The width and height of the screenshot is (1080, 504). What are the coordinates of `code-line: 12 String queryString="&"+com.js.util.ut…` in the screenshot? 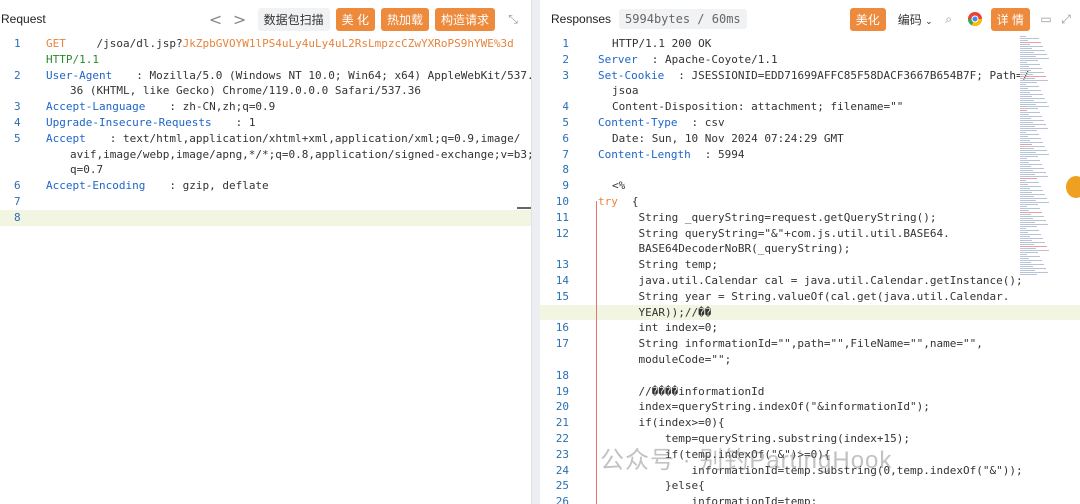 It's located at (810, 234).